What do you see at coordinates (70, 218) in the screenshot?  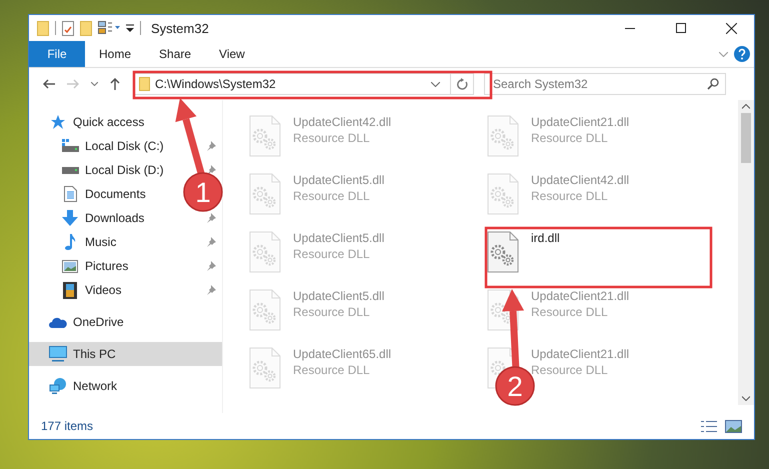 I see `download-arrow-icon` at bounding box center [70, 218].